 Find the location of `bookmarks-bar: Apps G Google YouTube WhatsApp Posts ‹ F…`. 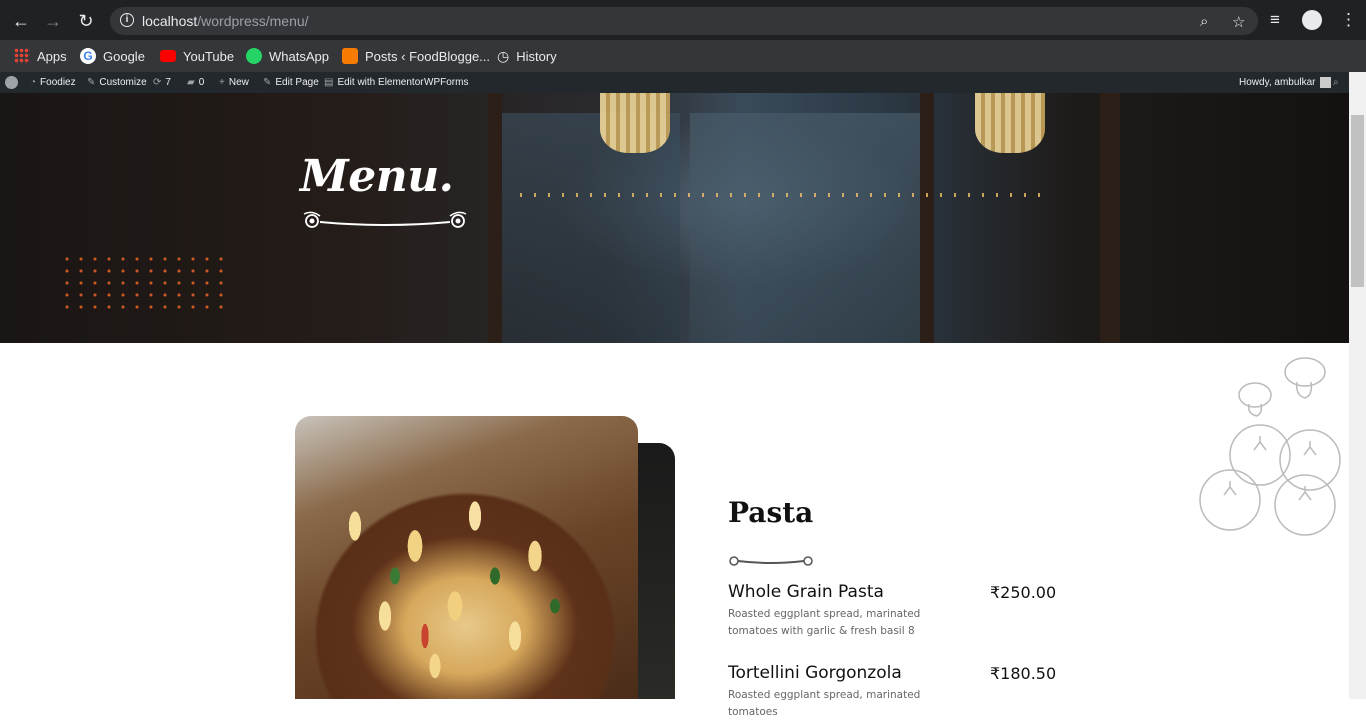

bookmarks-bar: Apps G Google YouTube WhatsApp Posts ‹ F… is located at coordinates (683, 56).